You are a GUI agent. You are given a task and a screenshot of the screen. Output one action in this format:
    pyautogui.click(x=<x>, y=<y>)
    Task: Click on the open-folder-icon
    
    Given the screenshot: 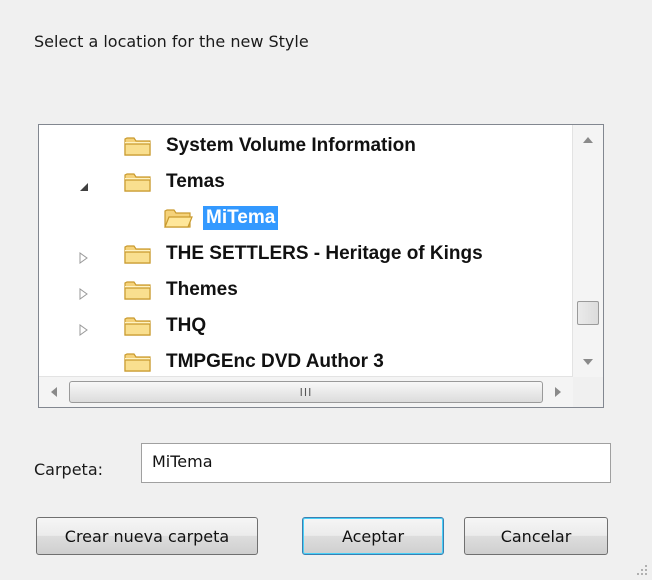 What is the action you would take?
    pyautogui.click(x=178, y=218)
    